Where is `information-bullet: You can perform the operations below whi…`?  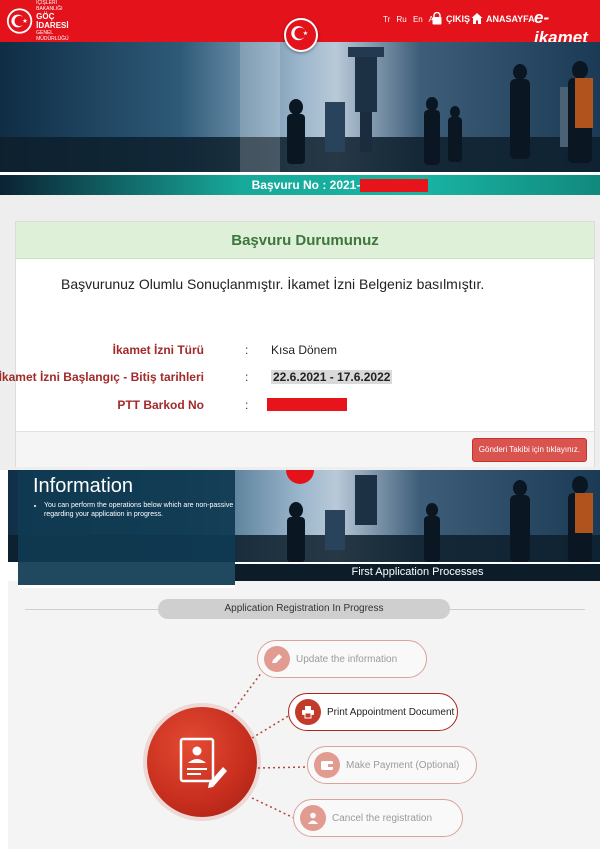 information-bullet: You can perform the operations below whi… is located at coordinates (141, 510).